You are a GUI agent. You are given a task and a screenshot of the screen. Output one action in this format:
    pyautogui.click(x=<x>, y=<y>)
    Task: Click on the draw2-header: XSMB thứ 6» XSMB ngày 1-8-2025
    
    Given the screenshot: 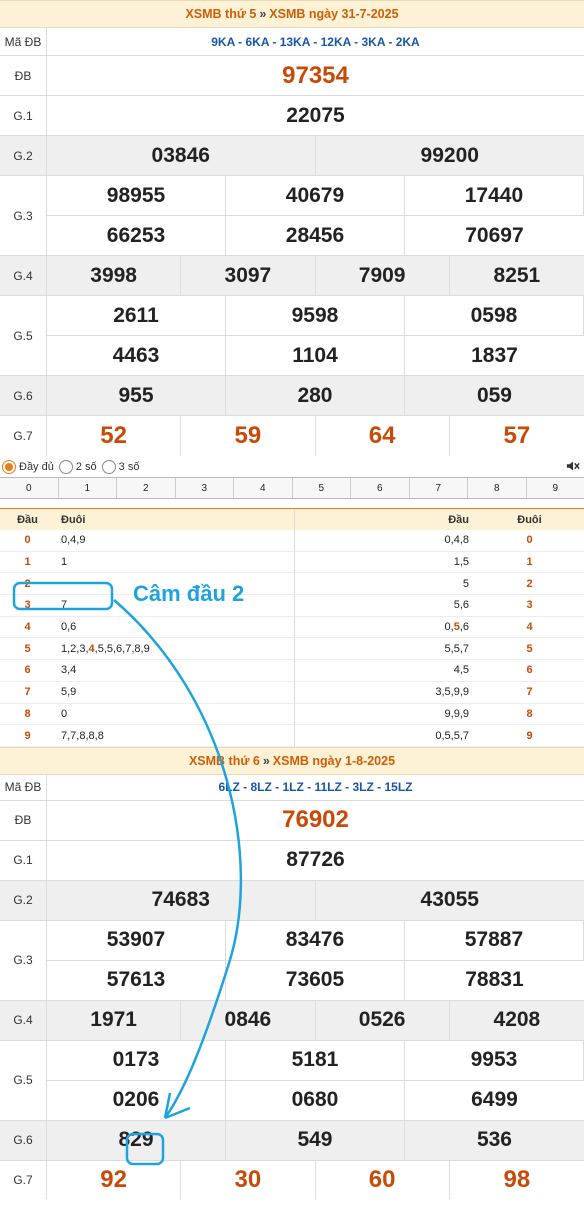 What is the action you would take?
    pyautogui.click(x=292, y=760)
    